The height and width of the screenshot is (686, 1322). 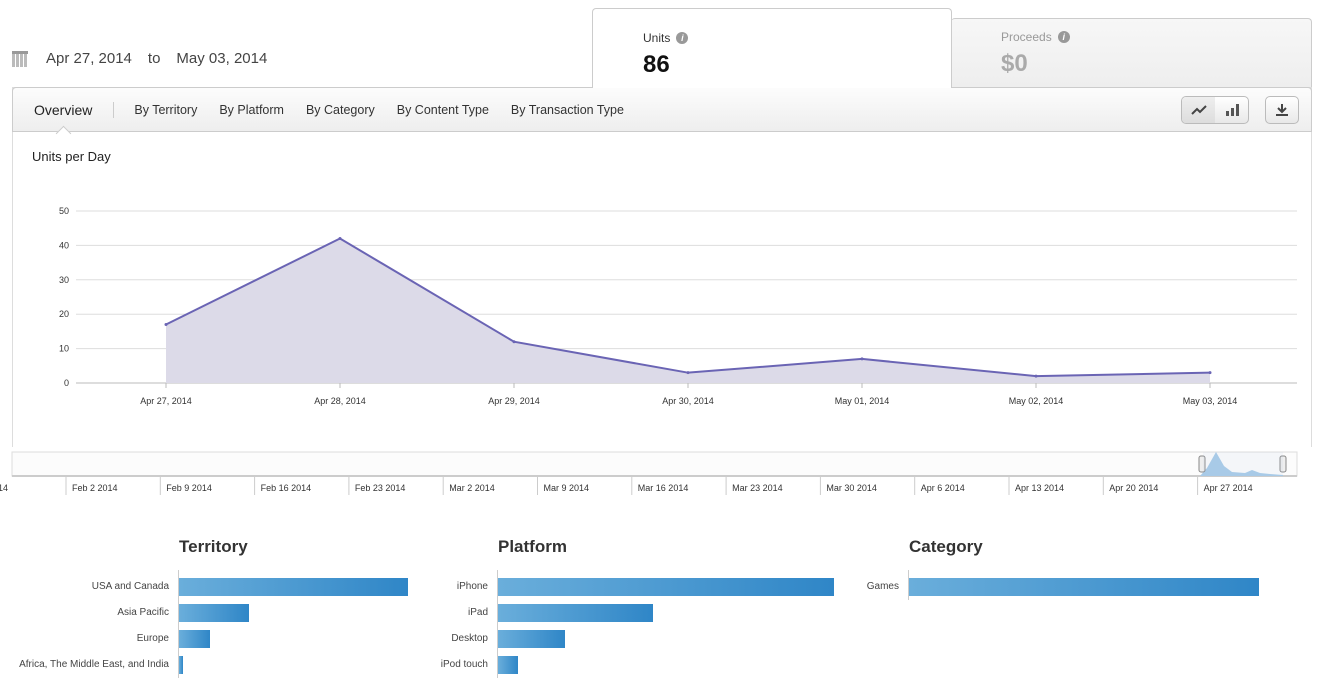 I want to click on bar-label: iPad, so click(x=477, y=612).